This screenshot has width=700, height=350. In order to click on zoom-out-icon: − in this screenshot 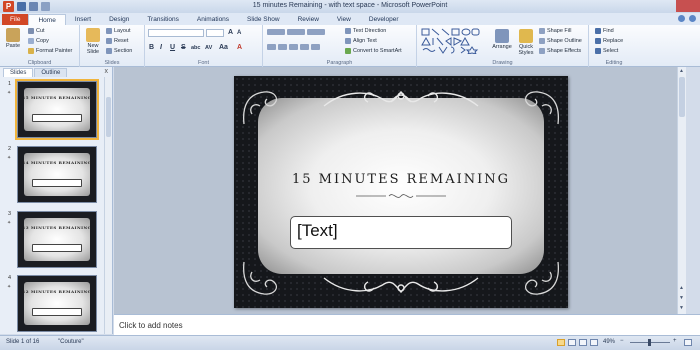, I will do `click(622, 341)`.